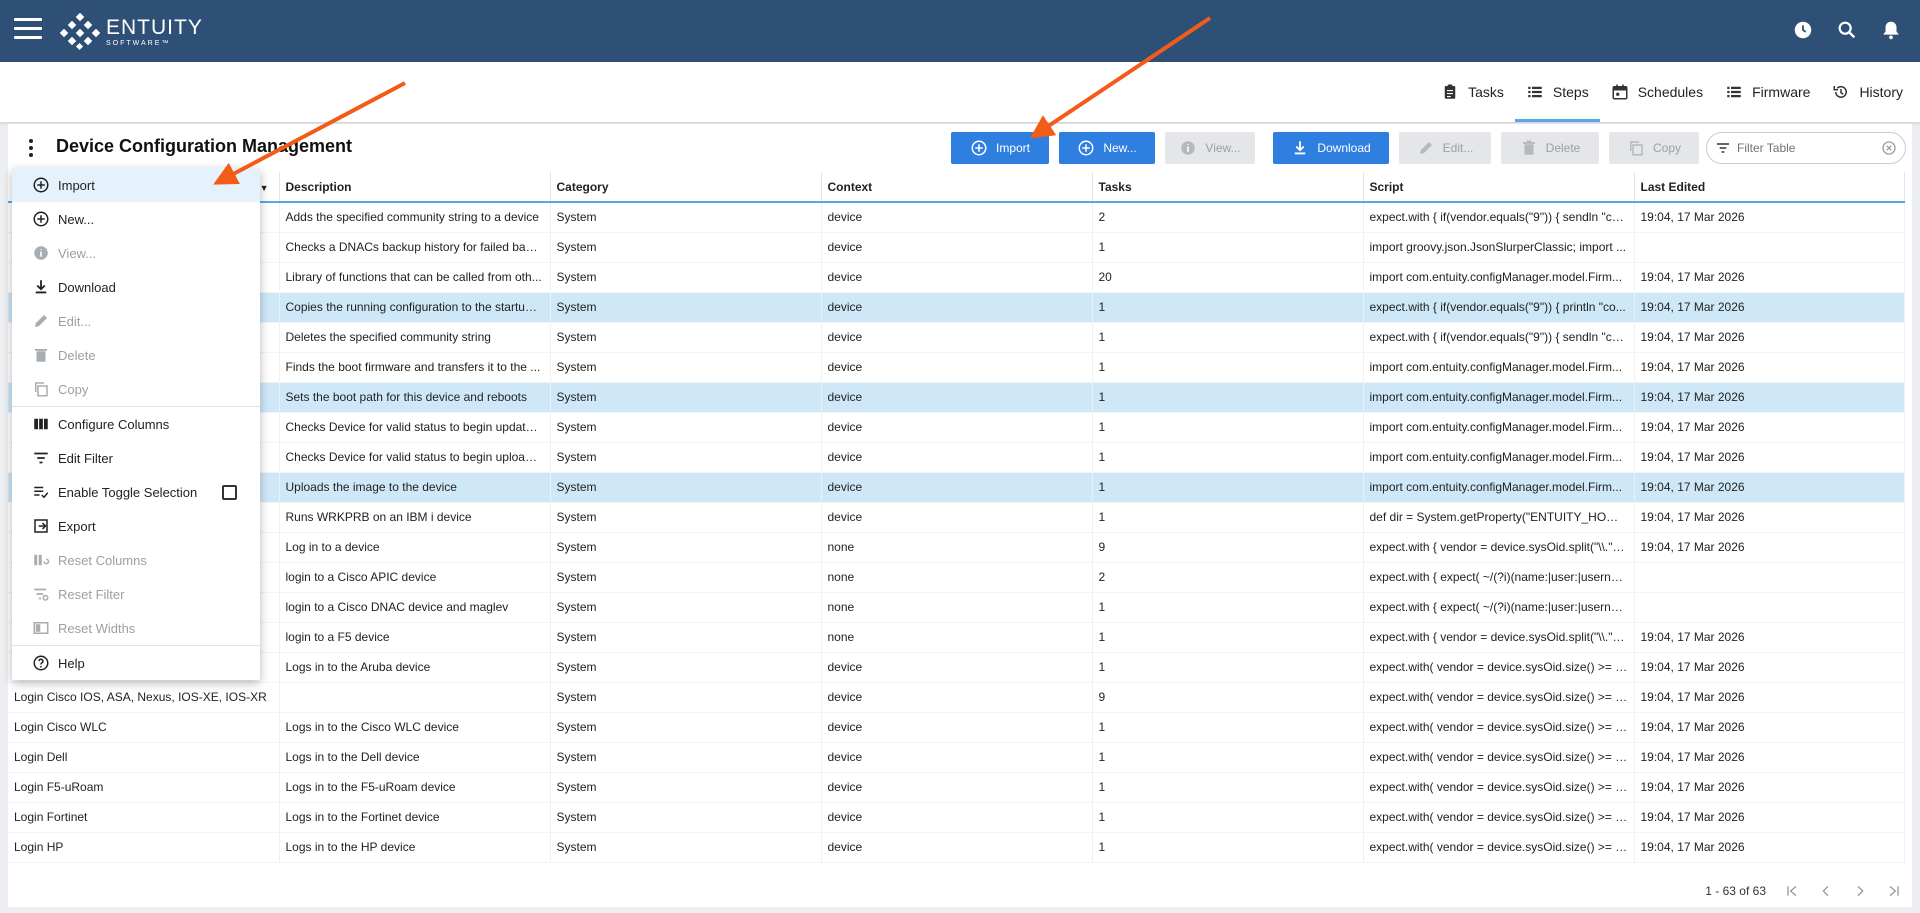  Describe the element at coordinates (136, 287) in the screenshot. I see `menu-item-download: Download` at that location.